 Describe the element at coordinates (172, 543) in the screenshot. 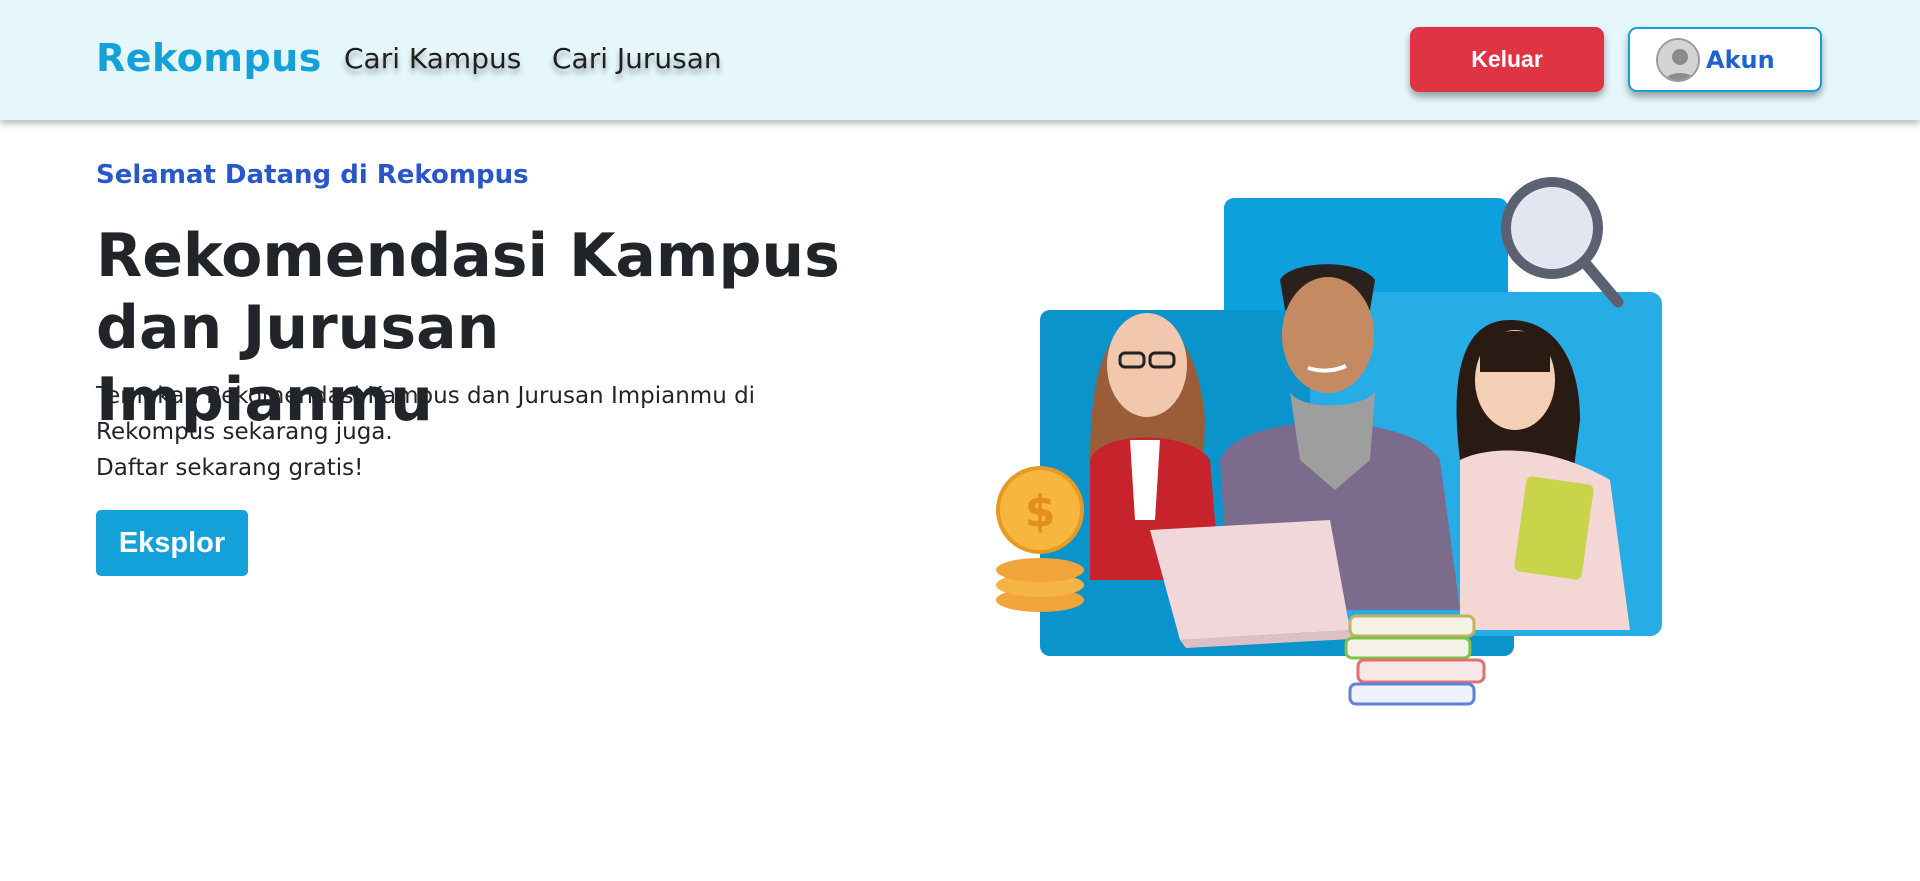

I see `explore-button: Eksplor` at that location.